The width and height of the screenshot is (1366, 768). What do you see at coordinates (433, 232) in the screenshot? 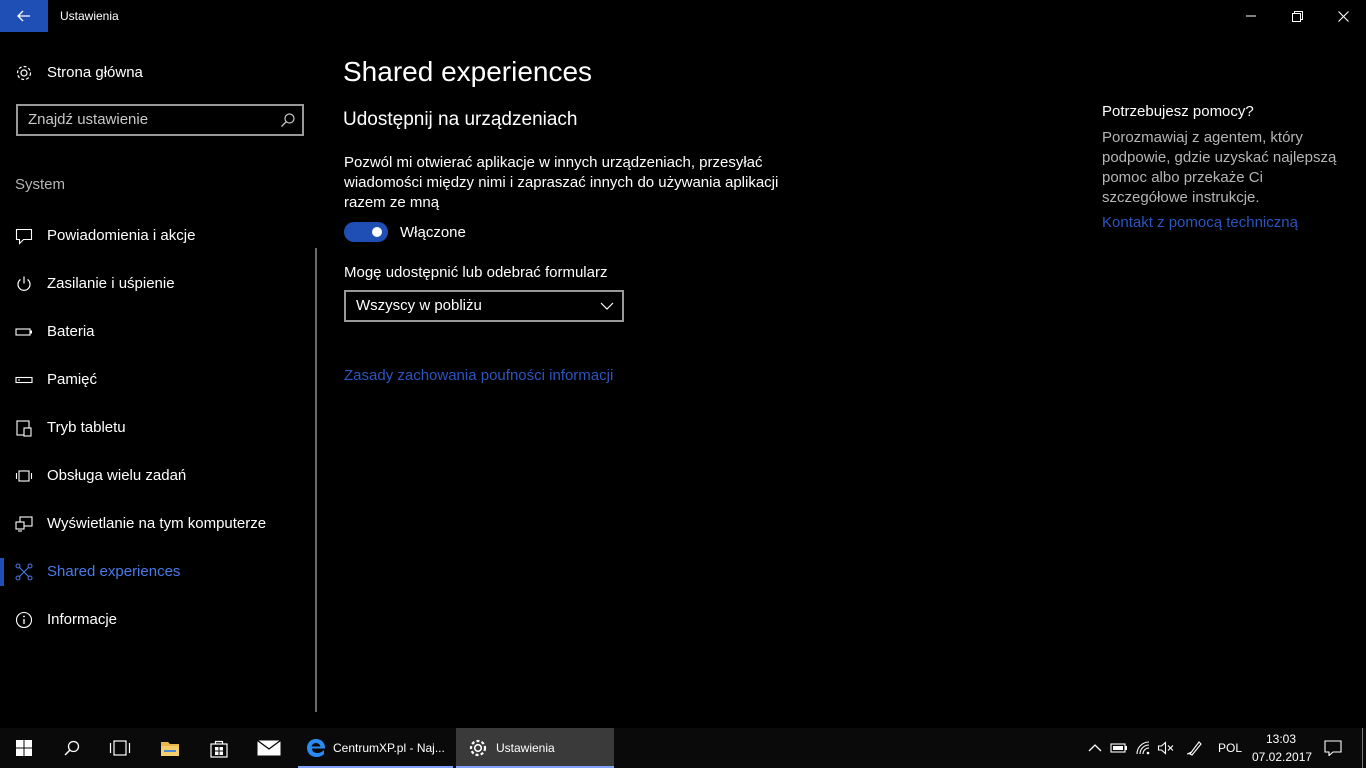
I see `toggle-state-label: Włączone` at bounding box center [433, 232].